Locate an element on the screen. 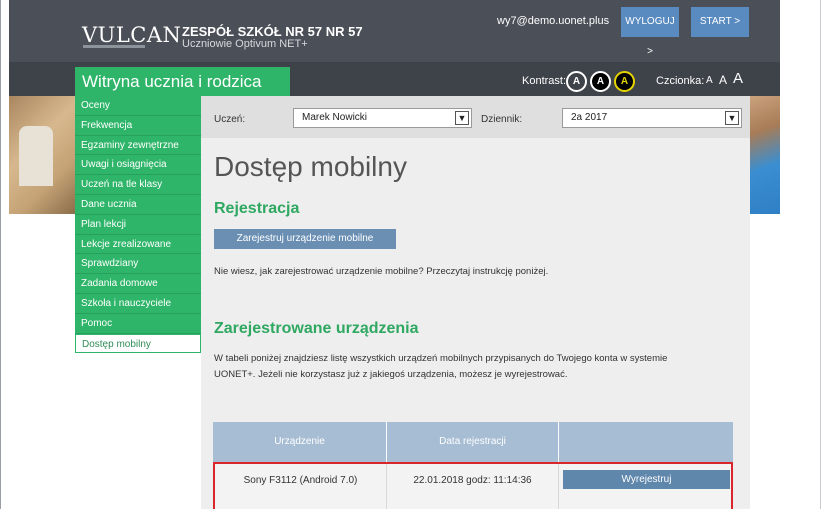  sidebar-item-dane-ucznia: Dane ucznia is located at coordinates (138, 204).